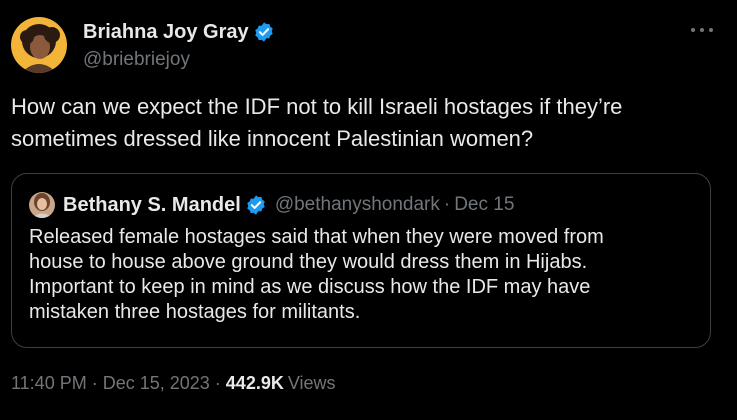 The width and height of the screenshot is (737, 420). Describe the element at coordinates (156, 383) in the screenshot. I see `tweet-date: Dec 15, 2023` at that location.